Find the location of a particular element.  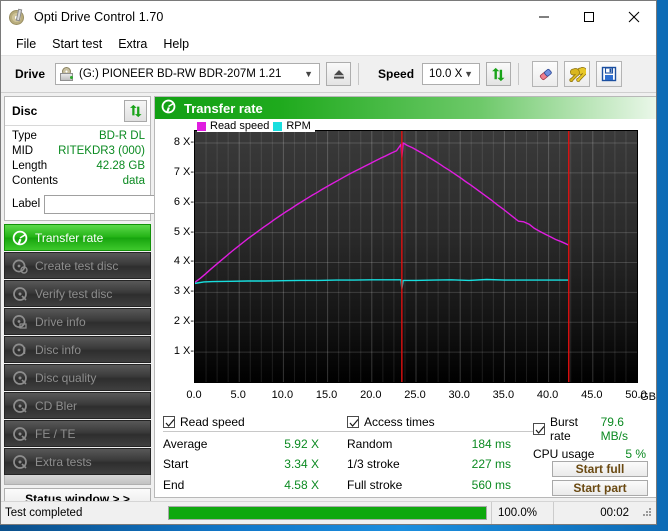

disc-refresh-button is located at coordinates (135, 111).